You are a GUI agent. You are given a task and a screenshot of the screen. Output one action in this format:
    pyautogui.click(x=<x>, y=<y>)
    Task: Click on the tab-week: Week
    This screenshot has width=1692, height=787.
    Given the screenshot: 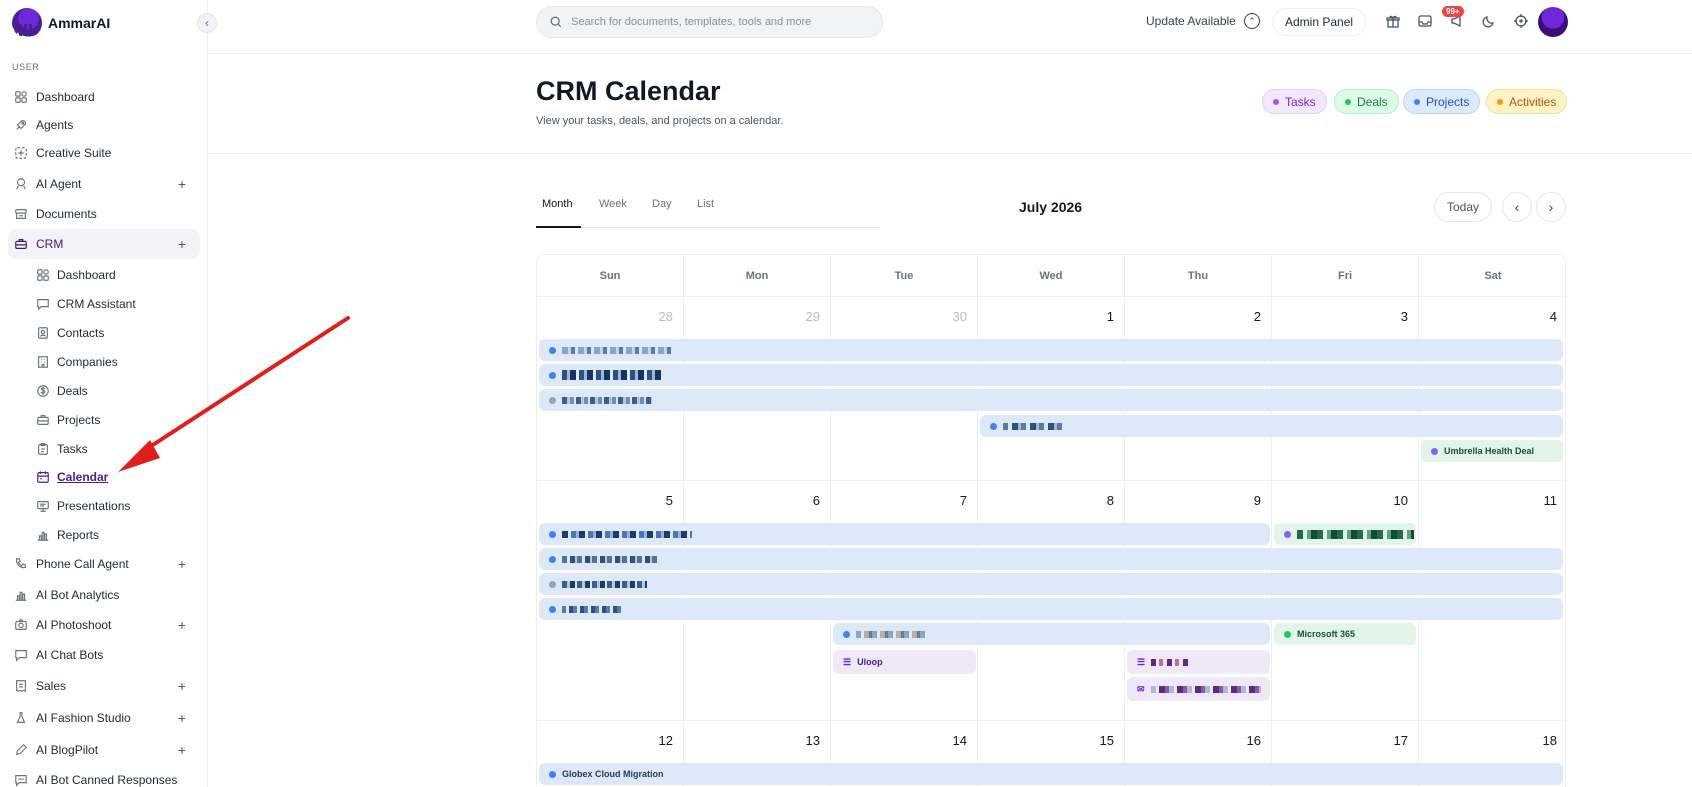 What is the action you would take?
    pyautogui.click(x=613, y=204)
    